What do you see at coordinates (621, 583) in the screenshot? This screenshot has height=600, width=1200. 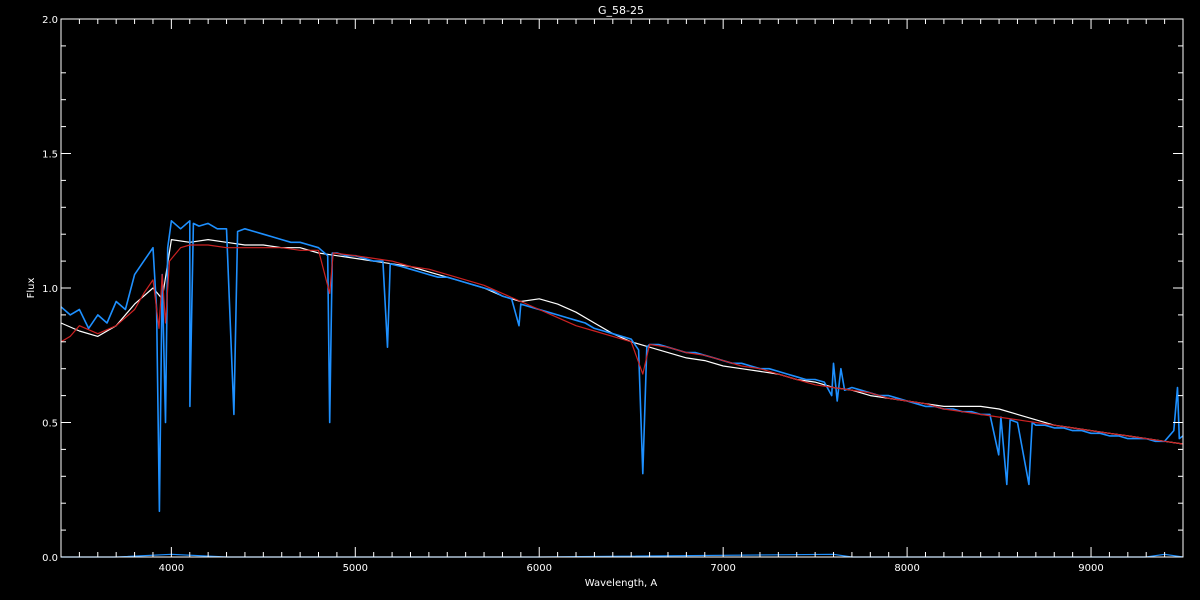 I see `x-axis-label: Wavelength, A` at bounding box center [621, 583].